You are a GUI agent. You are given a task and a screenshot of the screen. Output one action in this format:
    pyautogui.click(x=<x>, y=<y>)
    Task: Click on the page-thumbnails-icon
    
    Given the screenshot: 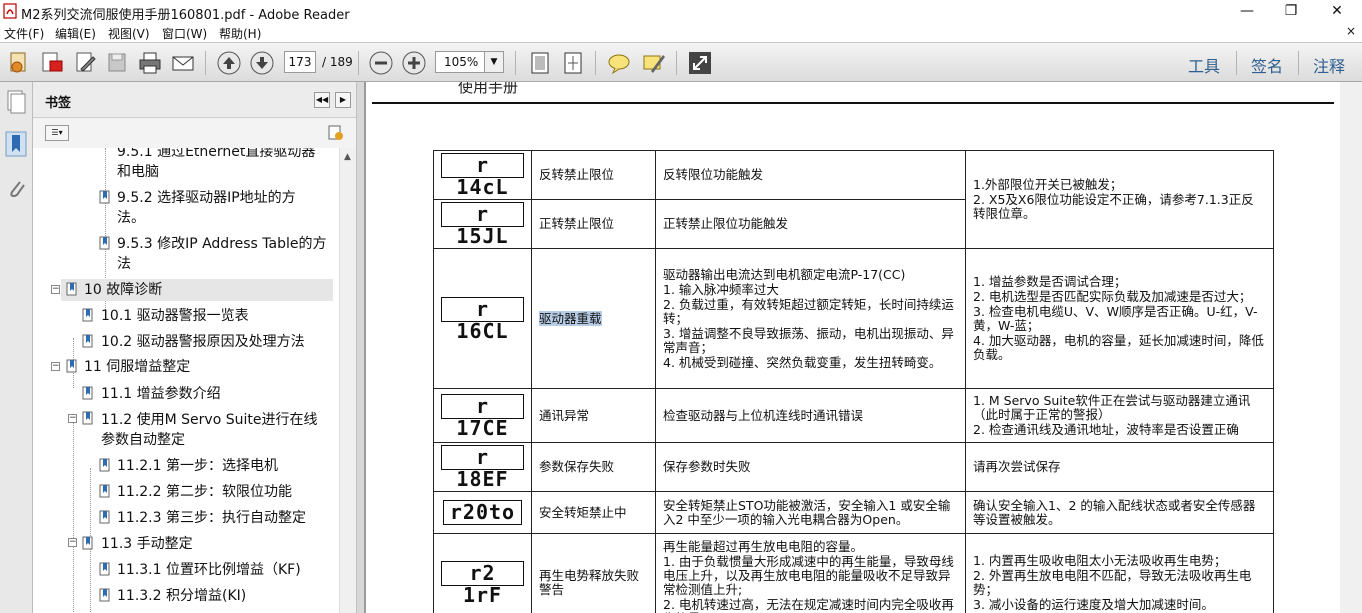 What is the action you would take?
    pyautogui.click(x=16, y=102)
    